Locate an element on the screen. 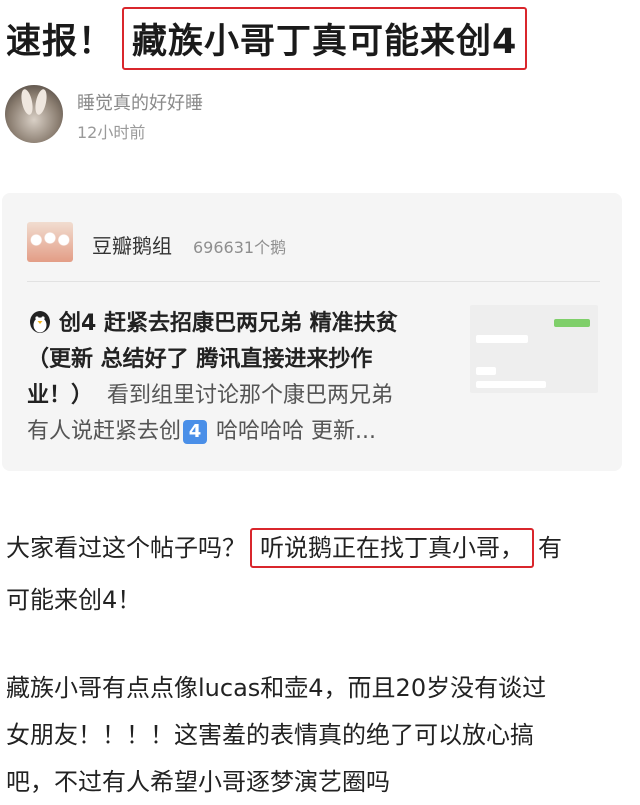  body-paragraph-1-cont: 可能来创4！ is located at coordinates (74, 600).